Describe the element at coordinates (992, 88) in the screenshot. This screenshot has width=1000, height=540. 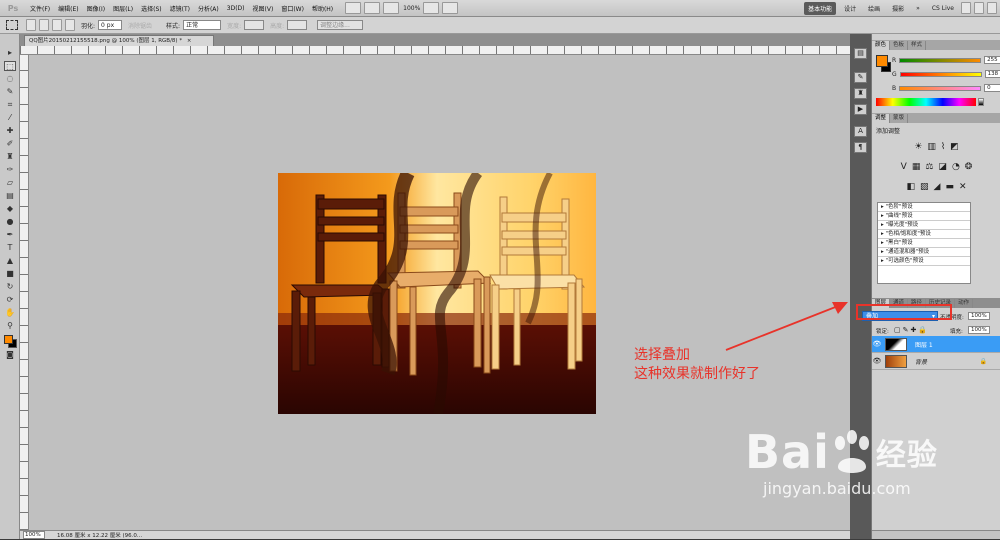
I see `blue-value-input: 0` at that location.